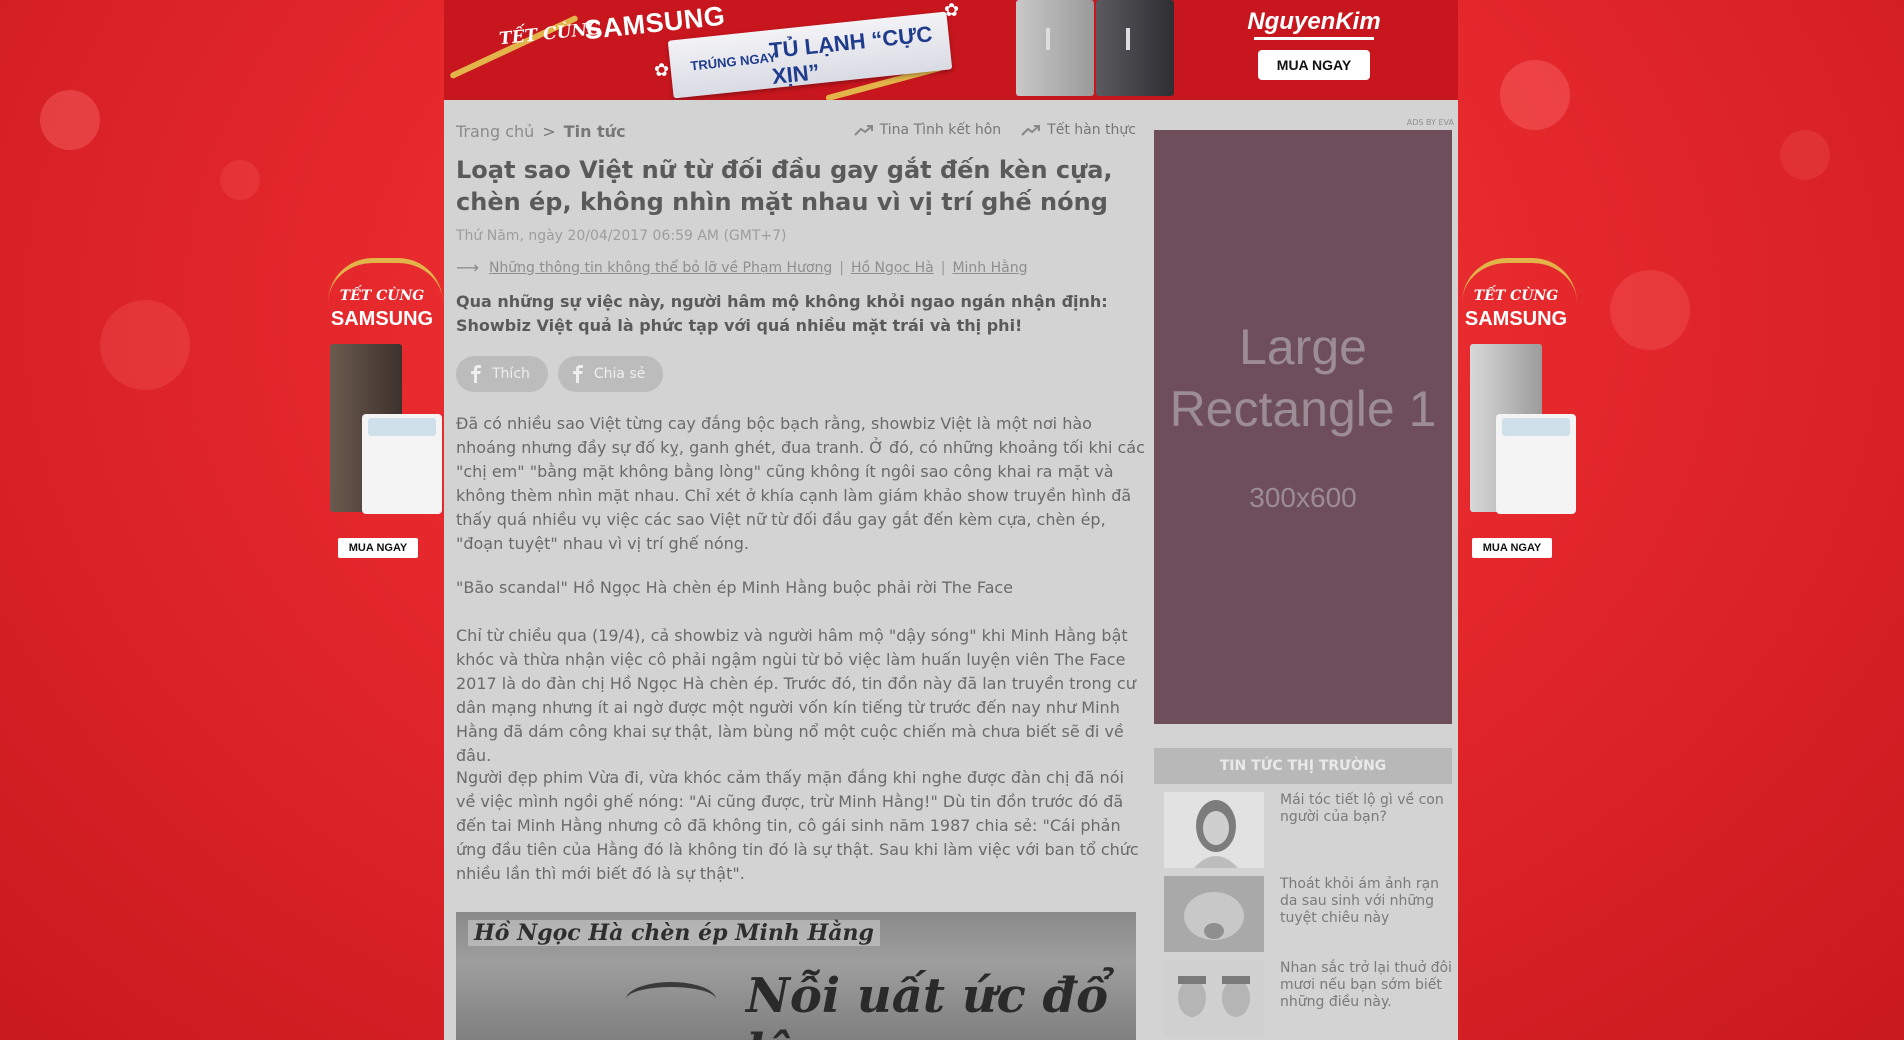  What do you see at coordinates (467, 267) in the screenshot?
I see `arrow-right-icon: ⟶` at bounding box center [467, 267].